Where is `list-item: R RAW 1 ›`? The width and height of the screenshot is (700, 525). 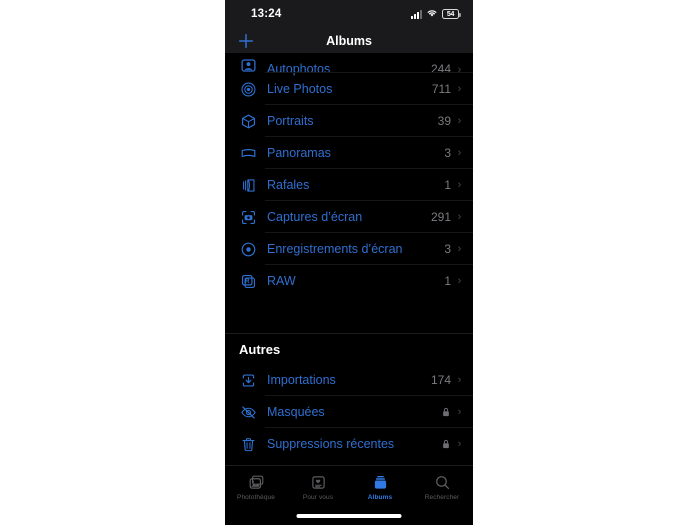 list-item: R RAW 1 › is located at coordinates (349, 281).